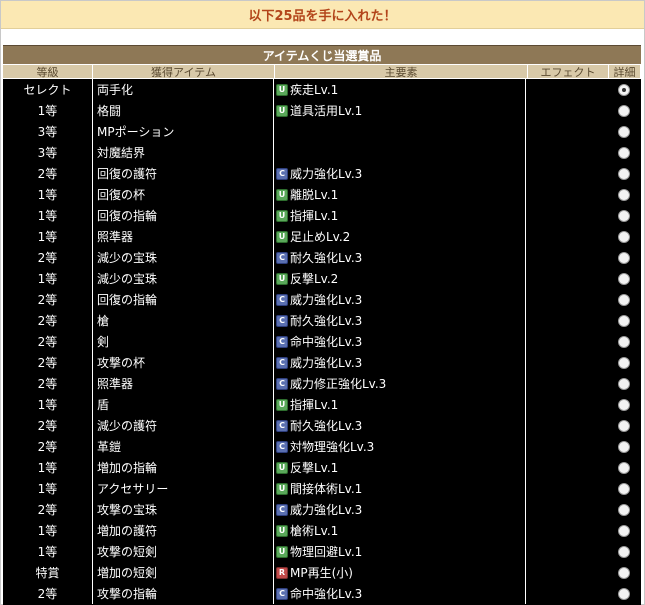 The image size is (645, 605). What do you see at coordinates (322, 173) in the screenshot?
I see `table-row: 2等 回復の護符 C 威力強化Lv.3` at bounding box center [322, 173].